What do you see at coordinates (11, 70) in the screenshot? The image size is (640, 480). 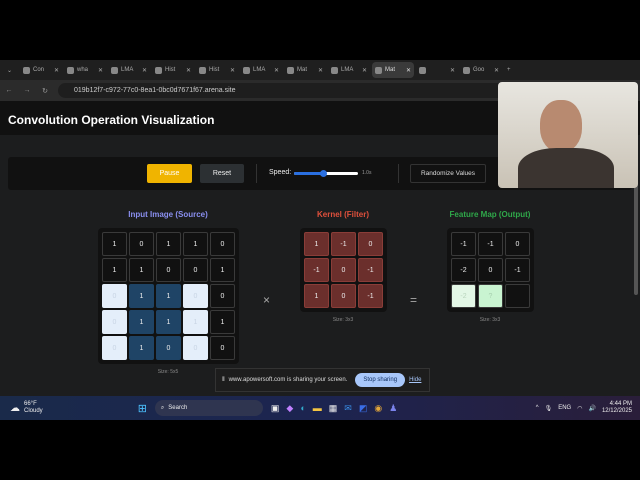 I see `tab-list-button: ⌄` at bounding box center [11, 70].